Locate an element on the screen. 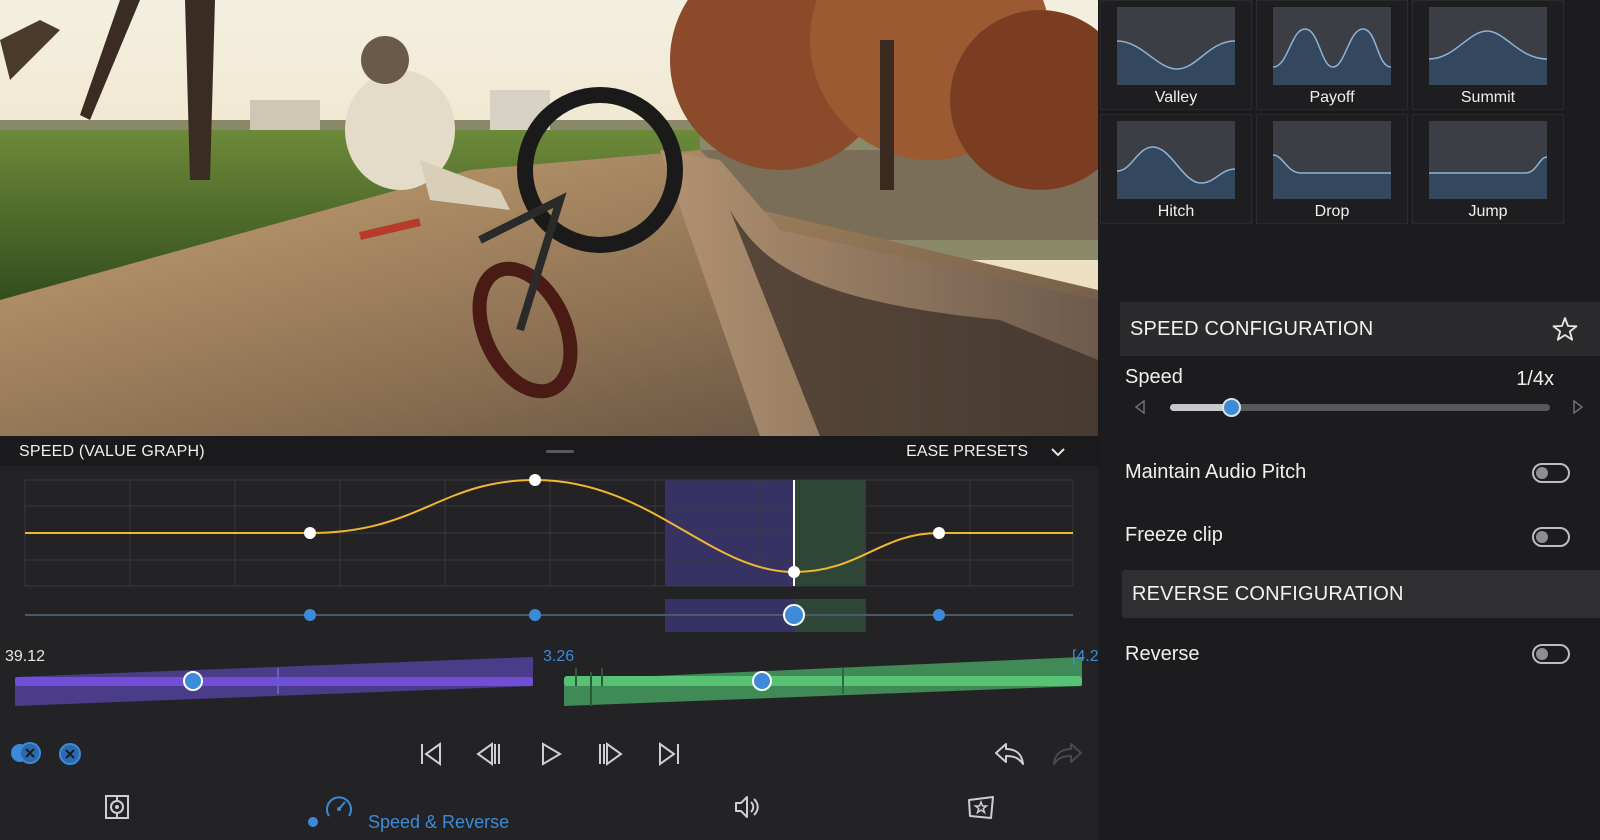 This screenshot has width=1600, height=840. section-title: SPEED CONFIGURATION is located at coordinates (1252, 329).